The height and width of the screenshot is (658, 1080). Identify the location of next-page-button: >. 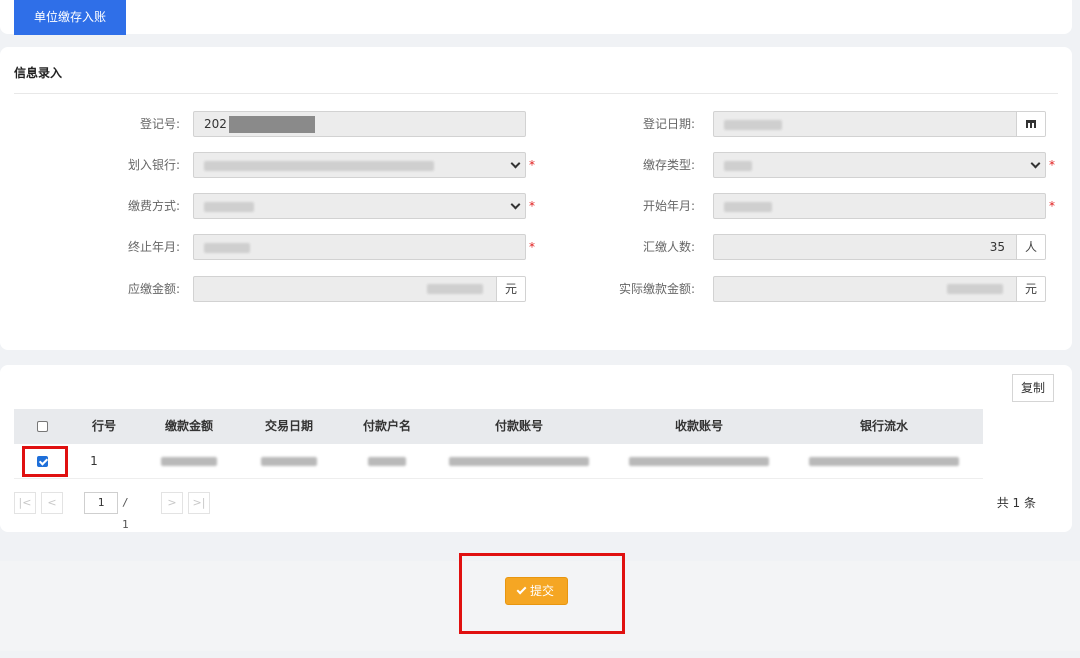
(172, 503).